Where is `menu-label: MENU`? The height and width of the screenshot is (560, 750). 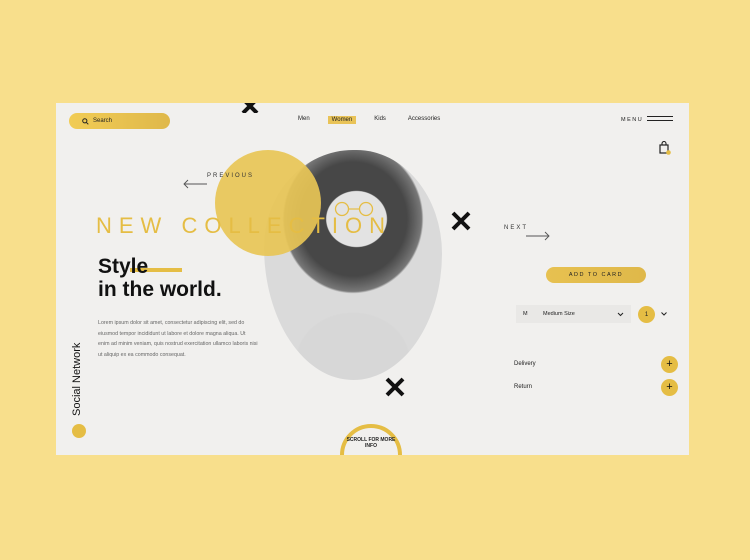
menu-label: MENU is located at coordinates (632, 120).